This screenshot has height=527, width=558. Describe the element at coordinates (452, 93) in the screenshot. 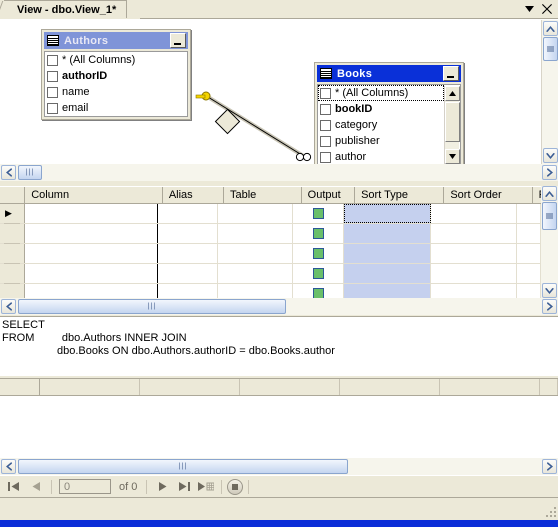

I see `scroll-up-icon` at that location.